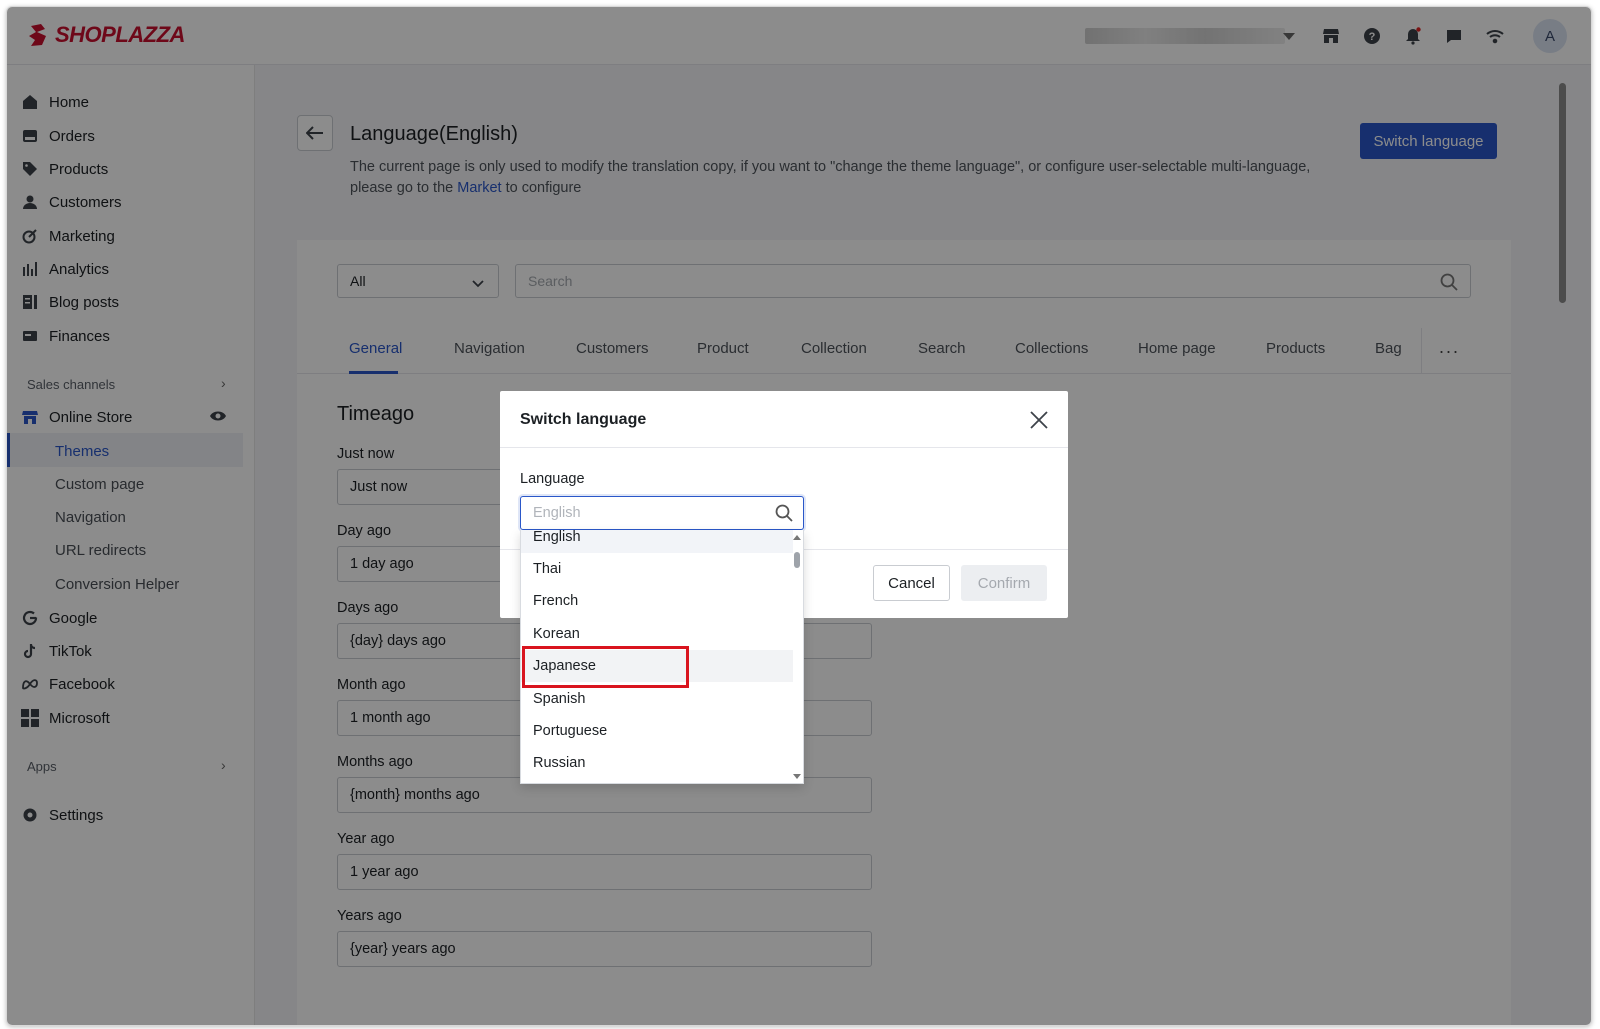  Describe the element at coordinates (657, 601) in the screenshot. I see `language-option-french: French` at that location.